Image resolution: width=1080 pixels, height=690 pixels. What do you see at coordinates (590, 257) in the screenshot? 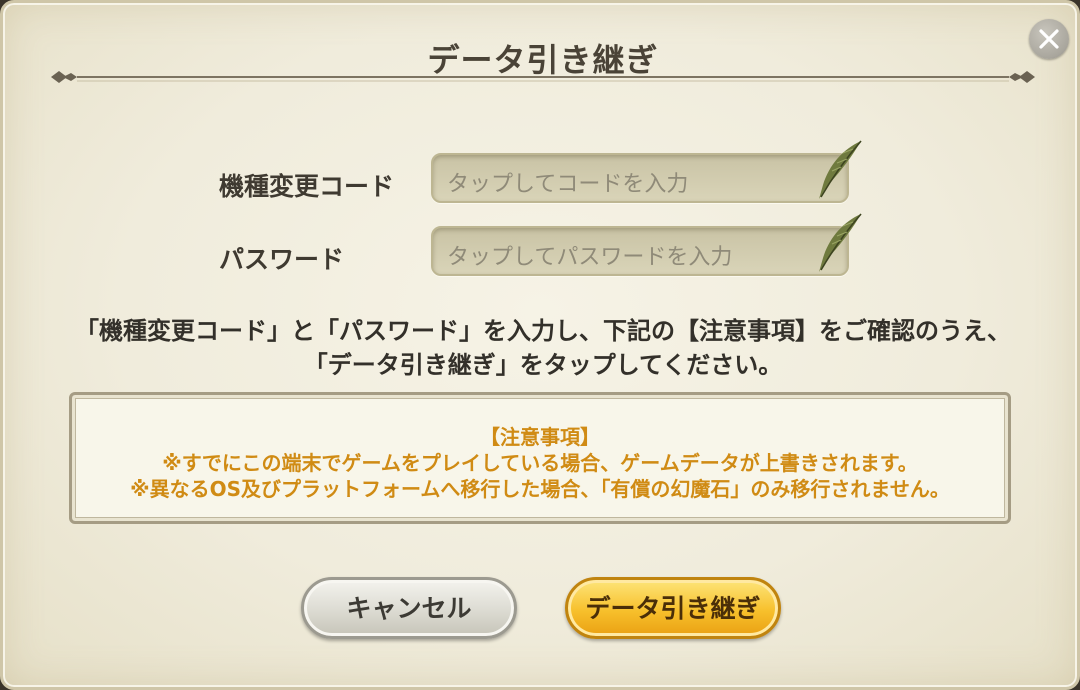
I see `password-placeholder: タップしてパスワードを入力` at bounding box center [590, 257].